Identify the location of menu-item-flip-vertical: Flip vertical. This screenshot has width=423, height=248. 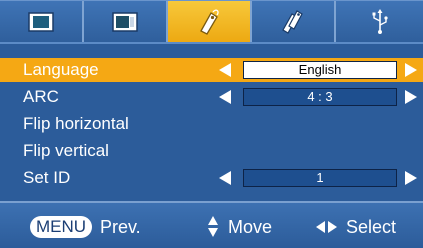
(211, 151).